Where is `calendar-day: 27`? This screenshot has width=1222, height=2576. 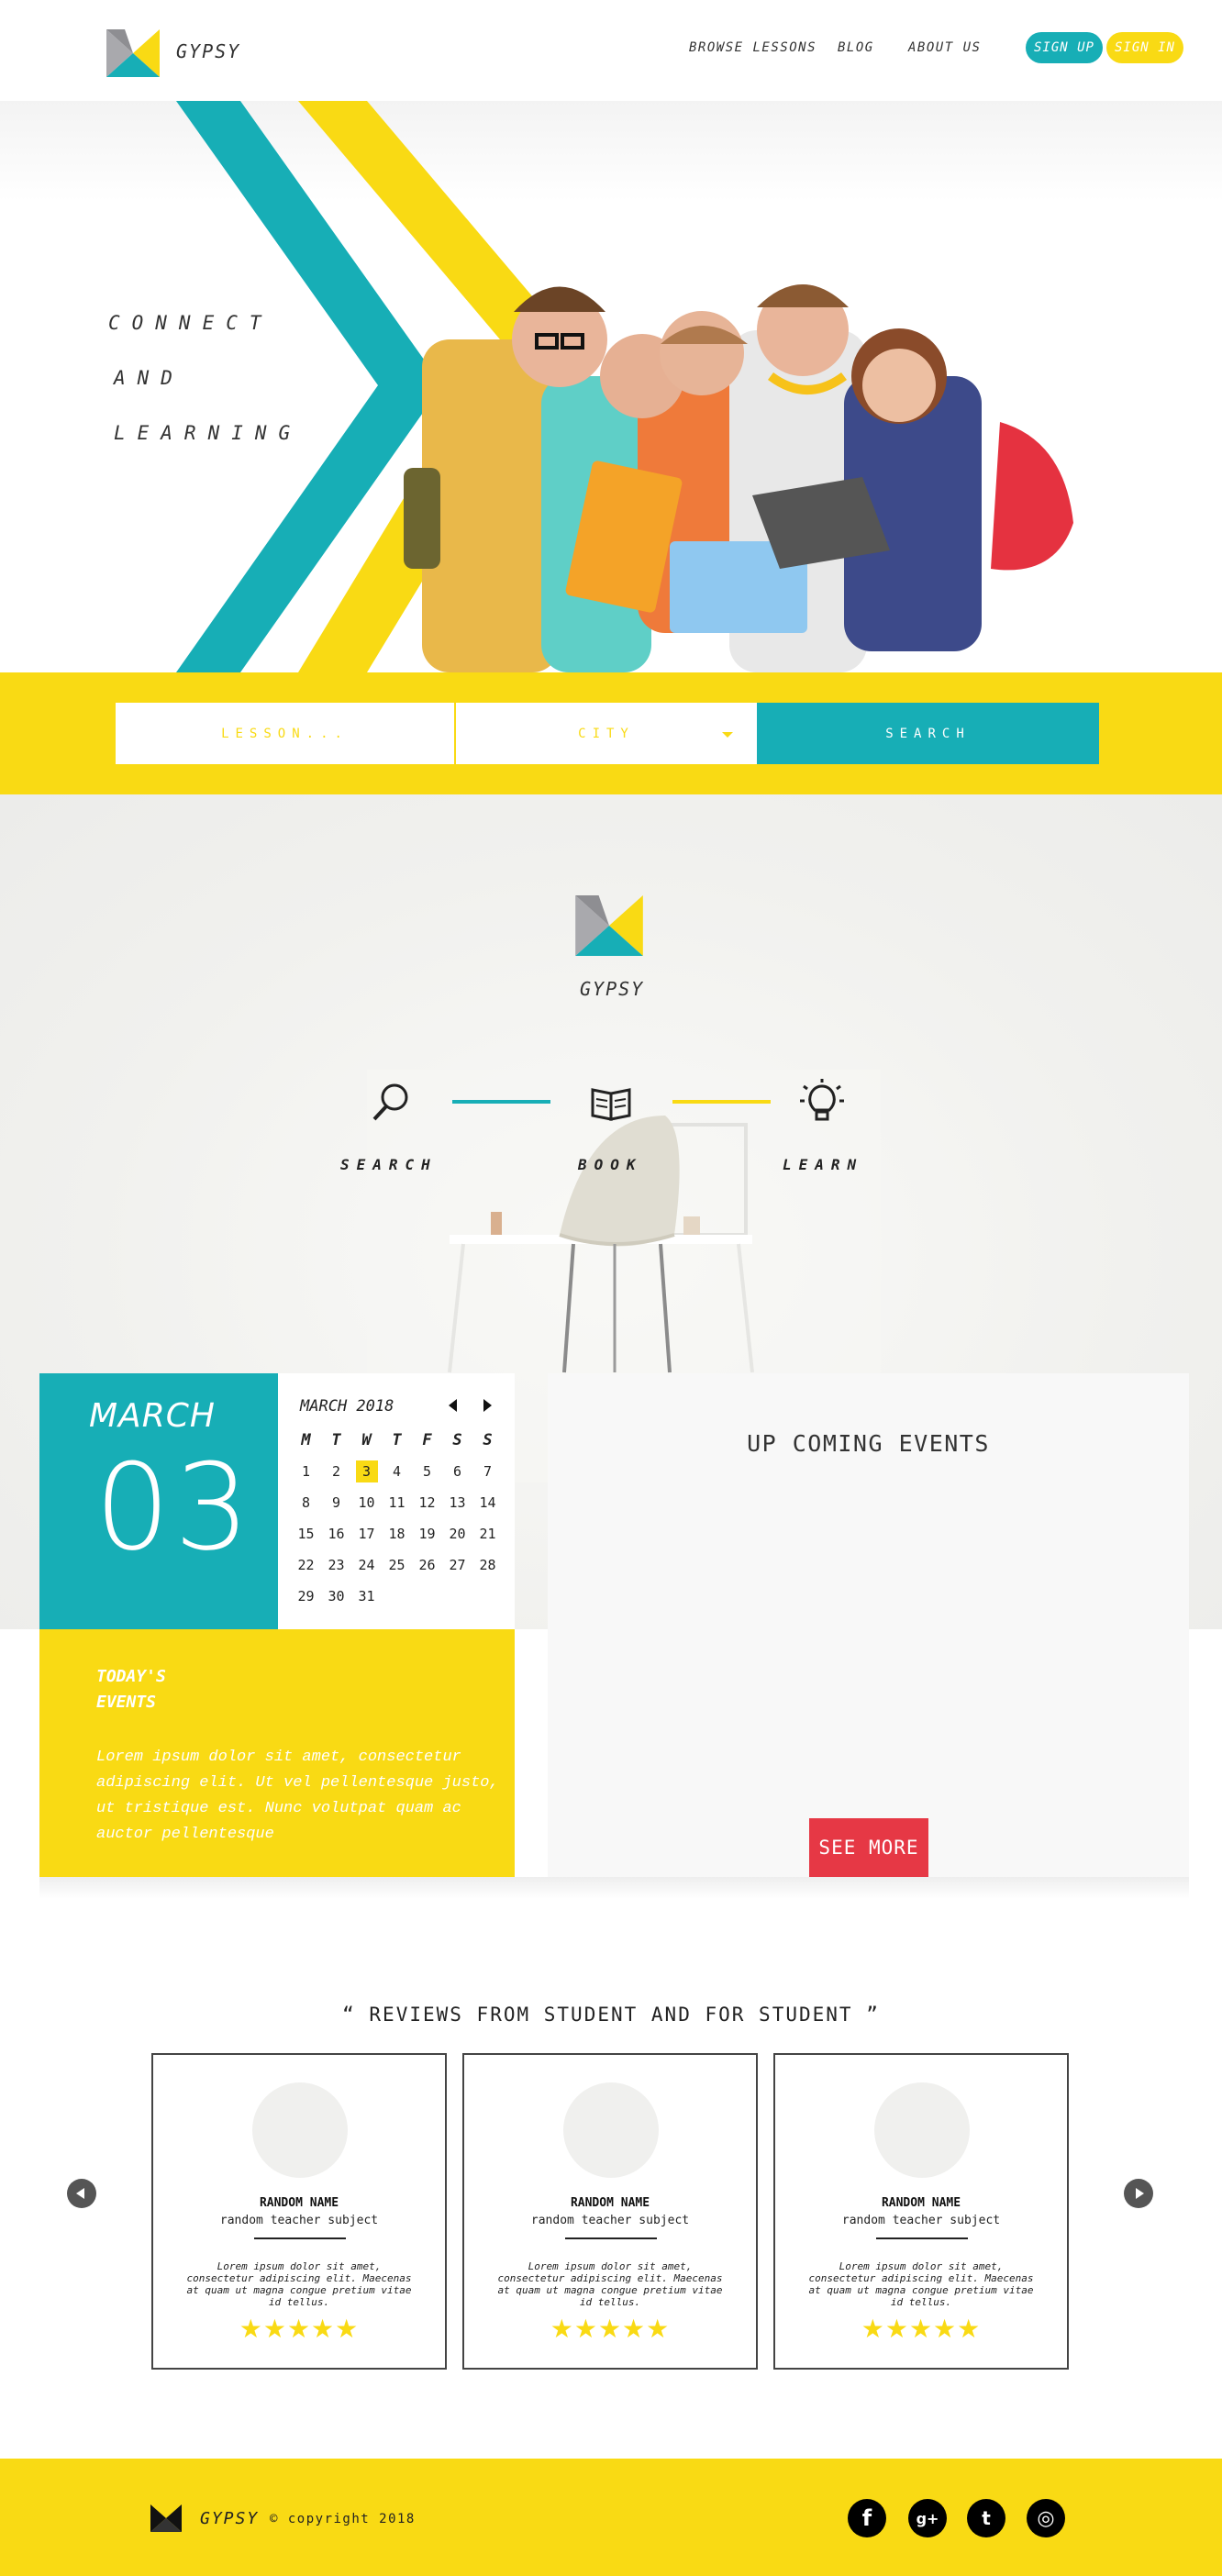
calendar-day: 27 is located at coordinates (457, 1565).